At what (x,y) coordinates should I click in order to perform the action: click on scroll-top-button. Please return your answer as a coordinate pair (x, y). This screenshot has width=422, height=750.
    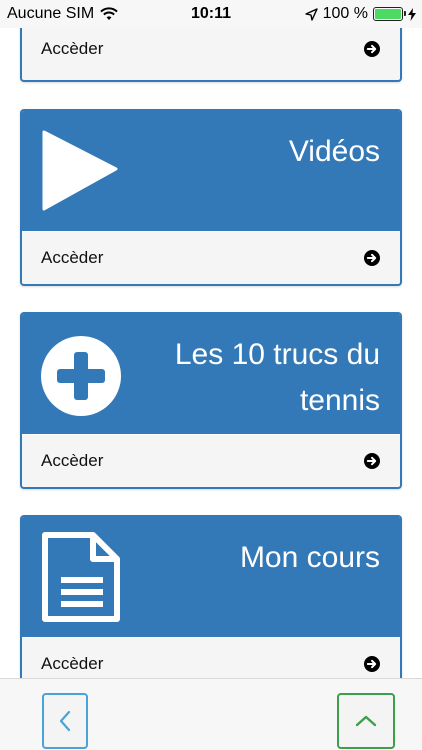
    Looking at the image, I should click on (366, 721).